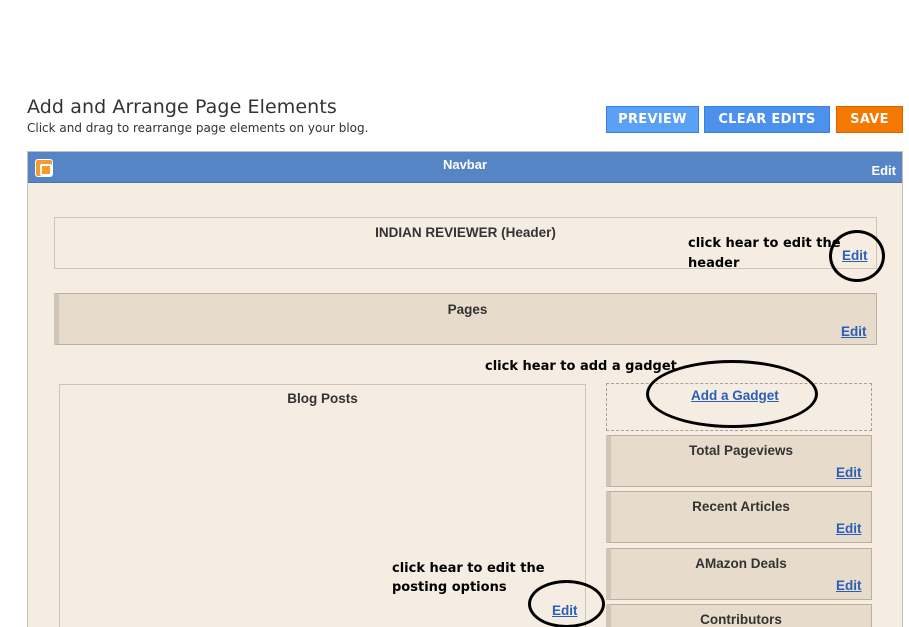 Image resolution: width=909 pixels, height=627 pixels. I want to click on pages-widget-title: Pages, so click(467, 309).